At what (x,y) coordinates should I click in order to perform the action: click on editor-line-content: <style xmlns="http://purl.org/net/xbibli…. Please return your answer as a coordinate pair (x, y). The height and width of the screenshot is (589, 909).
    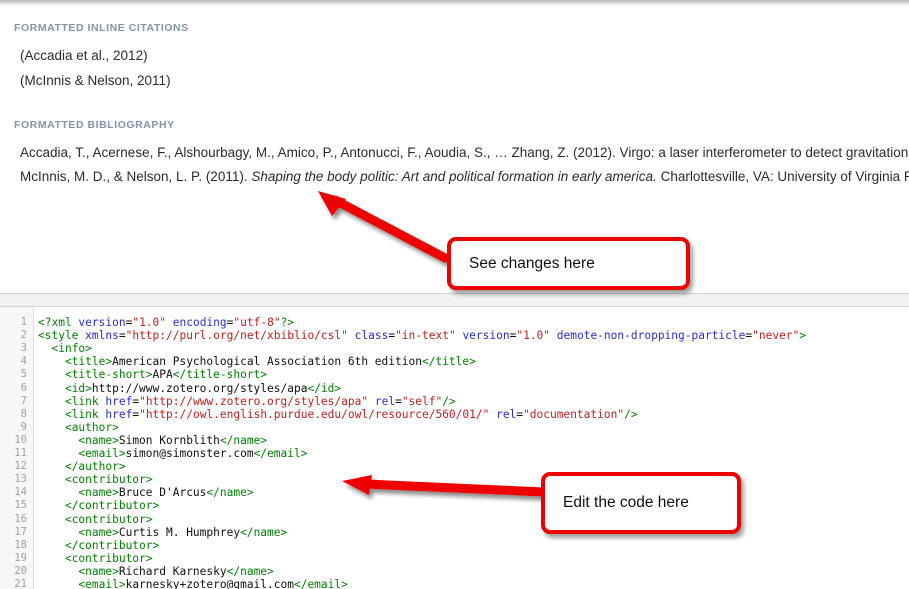
    Looking at the image, I should click on (422, 335).